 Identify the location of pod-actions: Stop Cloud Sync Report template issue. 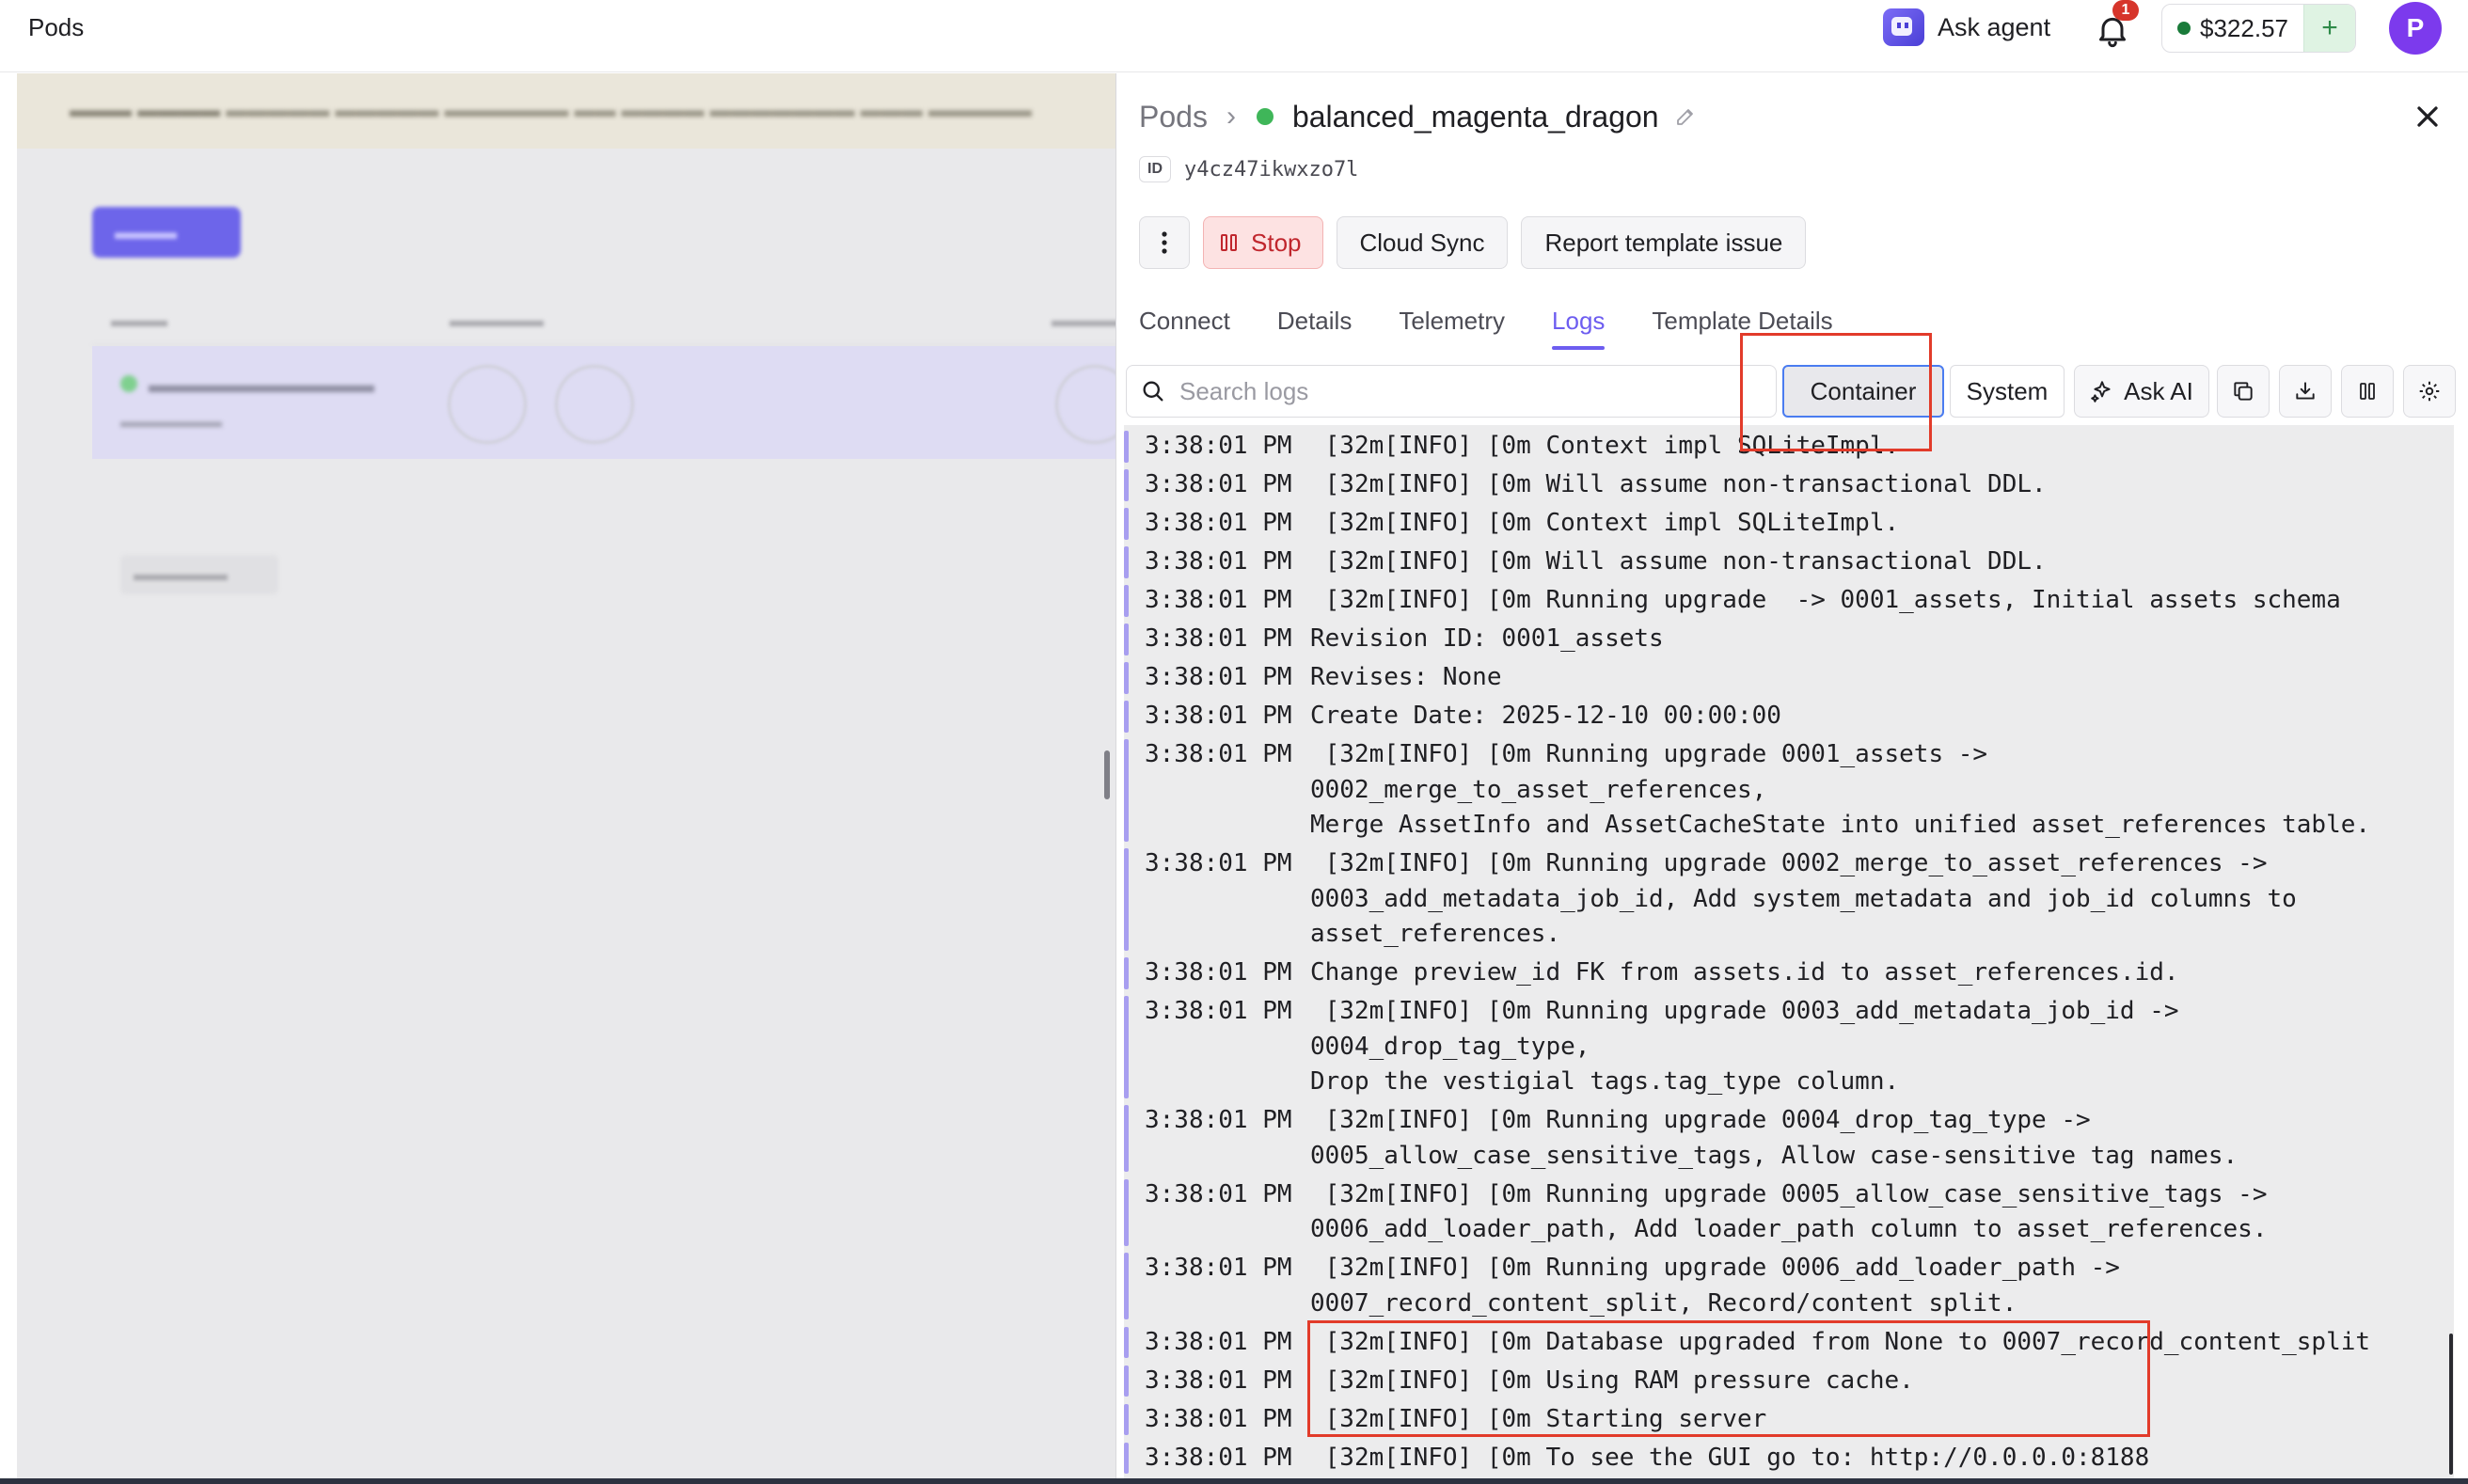
(1473, 242).